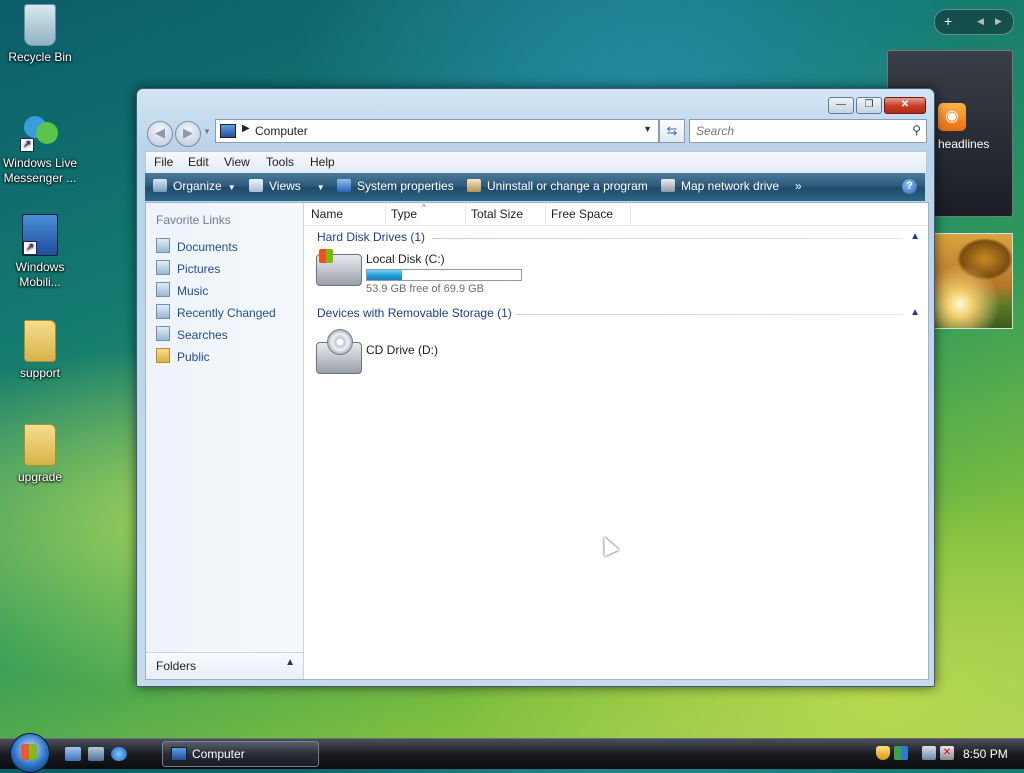 This screenshot has width=1024, height=773. What do you see at coordinates (339, 351) in the screenshot?
I see `cd-drive-icon` at bounding box center [339, 351].